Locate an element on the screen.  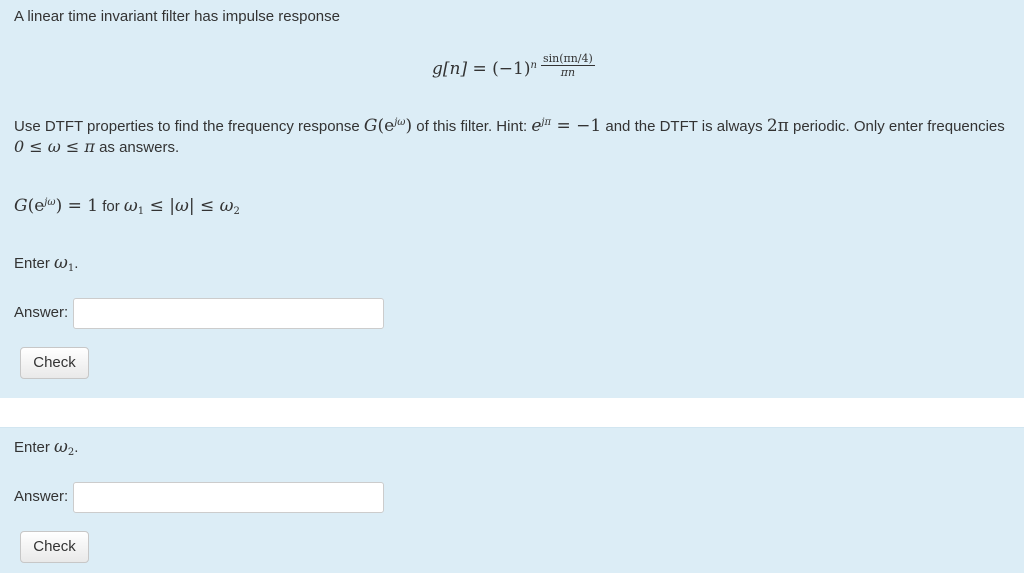
response-inequality: ≤ |ω| ≤ is located at coordinates (182, 206).